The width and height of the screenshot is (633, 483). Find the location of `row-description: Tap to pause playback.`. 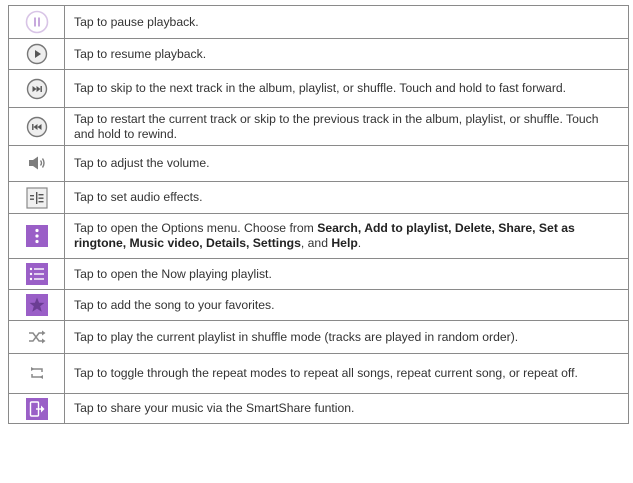

row-description: Tap to pause playback. is located at coordinates (346, 22).